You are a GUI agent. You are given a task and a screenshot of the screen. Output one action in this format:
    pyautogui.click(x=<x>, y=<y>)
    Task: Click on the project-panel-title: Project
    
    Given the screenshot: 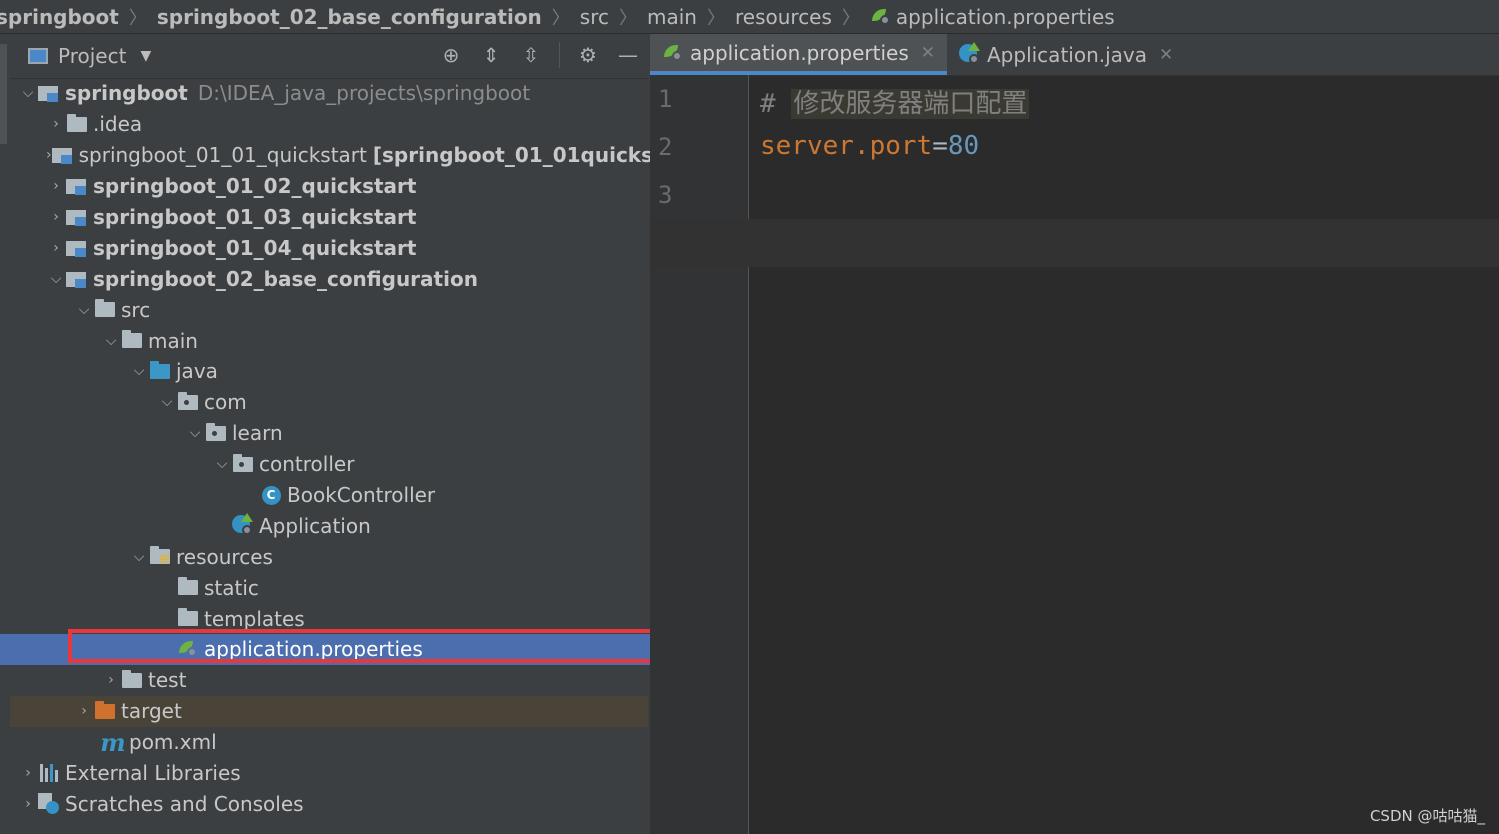 What is the action you would take?
    pyautogui.click(x=92, y=56)
    